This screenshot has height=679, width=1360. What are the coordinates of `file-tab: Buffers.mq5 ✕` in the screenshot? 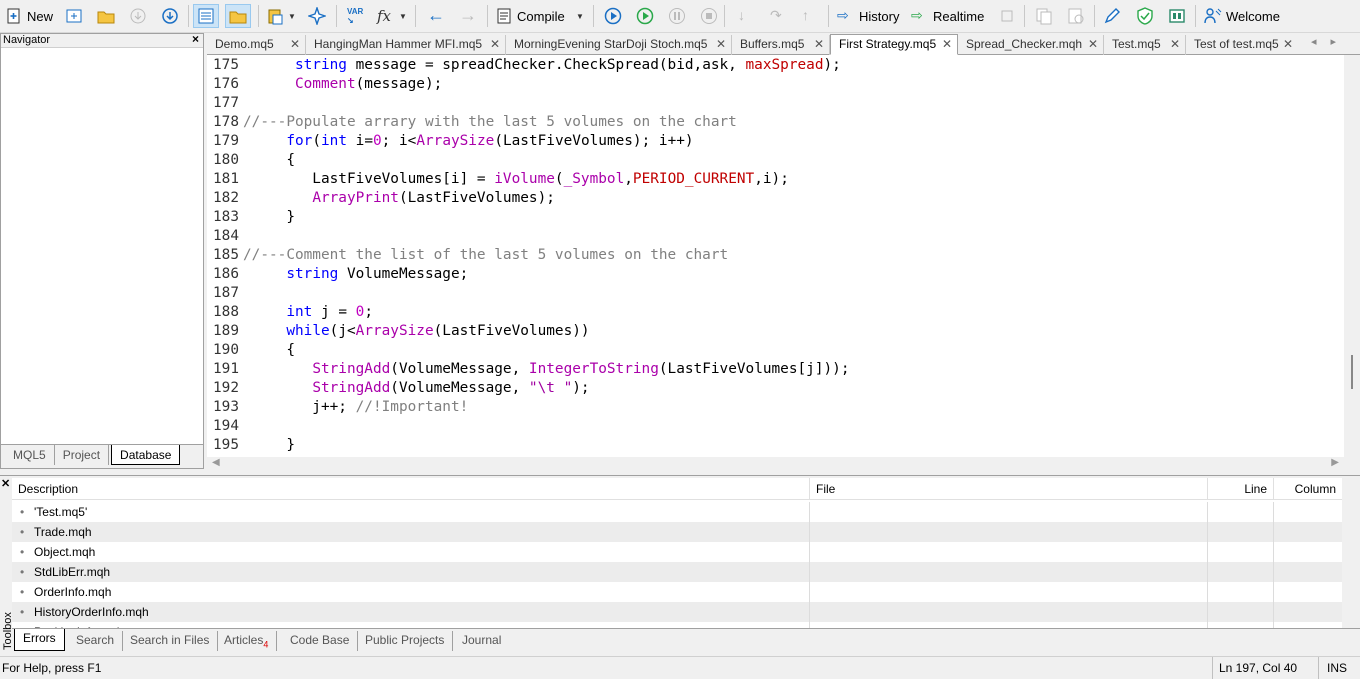 It's located at (781, 45).